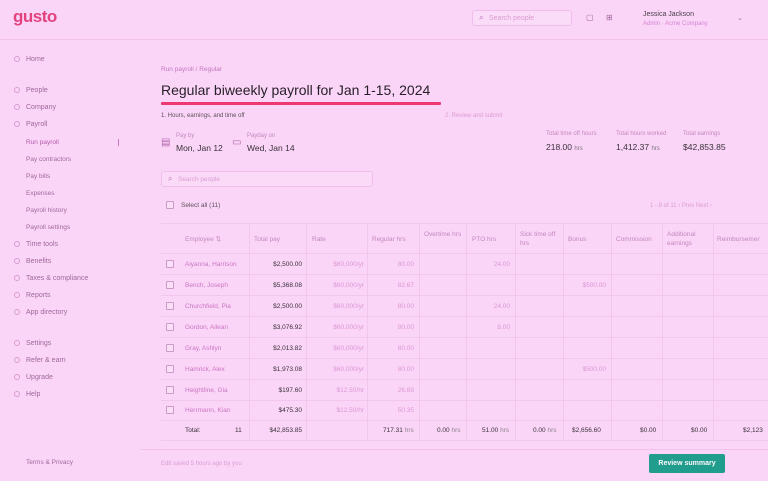  What do you see at coordinates (17, 107) in the screenshot?
I see `company-icon` at bounding box center [17, 107].